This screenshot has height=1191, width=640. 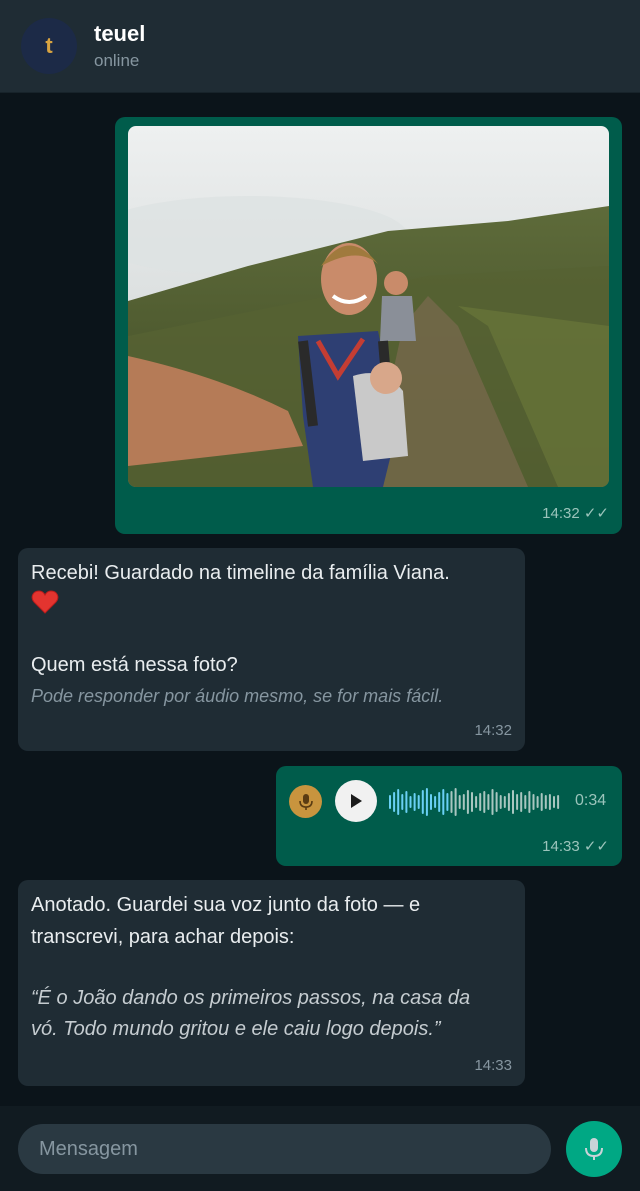 I want to click on message-composer, so click(x=320, y=1148).